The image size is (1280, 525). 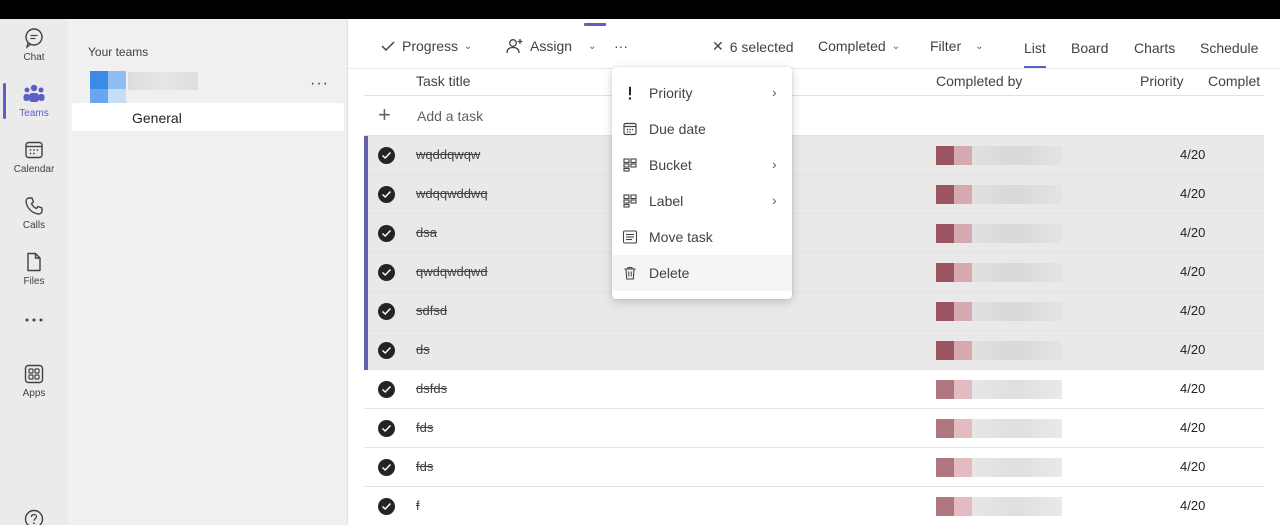 What do you see at coordinates (702, 201) in the screenshot?
I see `menu-item-label: Label ›` at bounding box center [702, 201].